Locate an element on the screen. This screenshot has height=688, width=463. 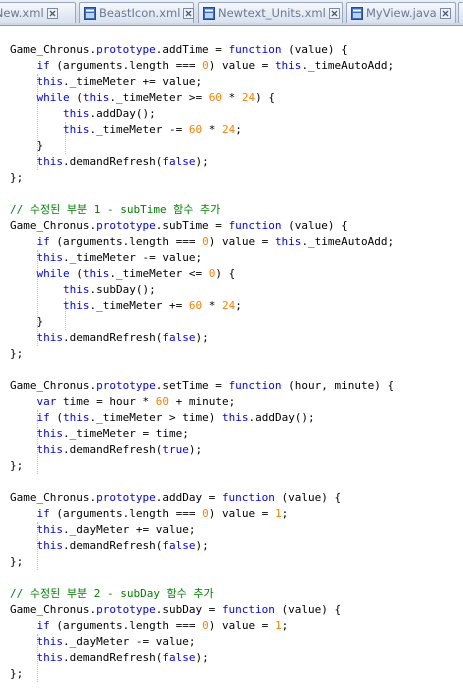
keyword-token: prototype is located at coordinates (126, 385).